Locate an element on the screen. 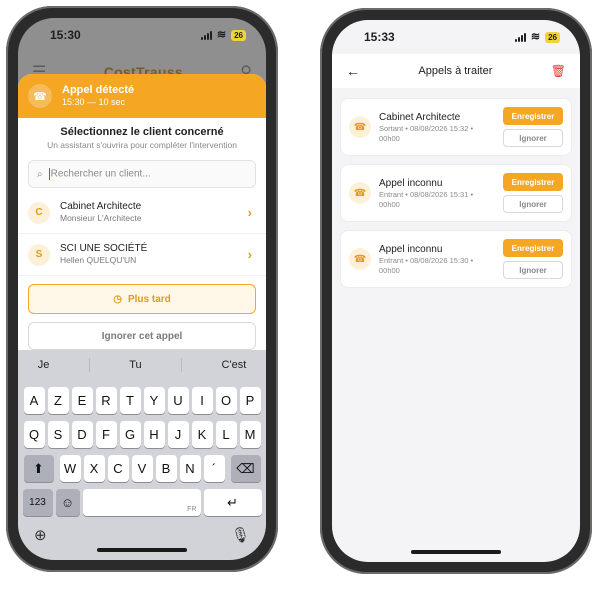  nav-bar: ← Appels à traiter 🗑︎ is located at coordinates (456, 71).